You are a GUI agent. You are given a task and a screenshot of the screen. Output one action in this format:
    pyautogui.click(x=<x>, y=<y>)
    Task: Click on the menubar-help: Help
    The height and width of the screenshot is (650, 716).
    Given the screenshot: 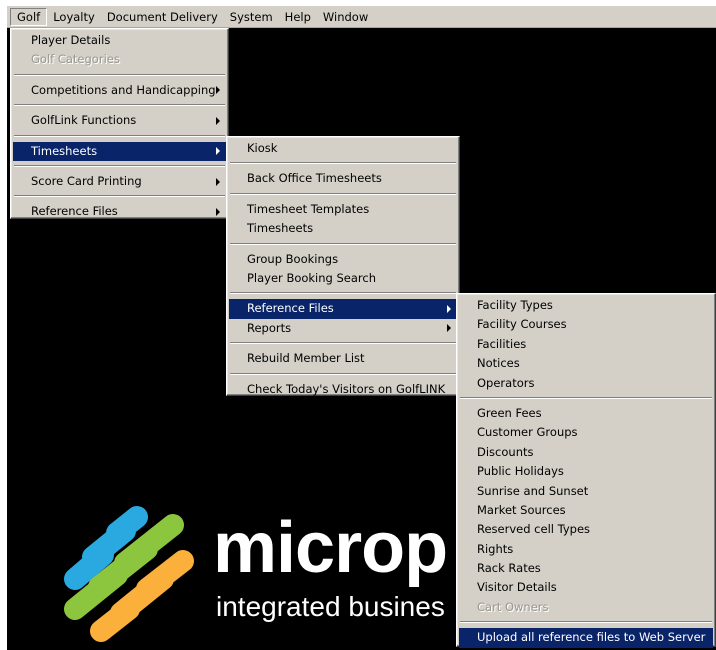 What is the action you would take?
    pyautogui.click(x=298, y=17)
    